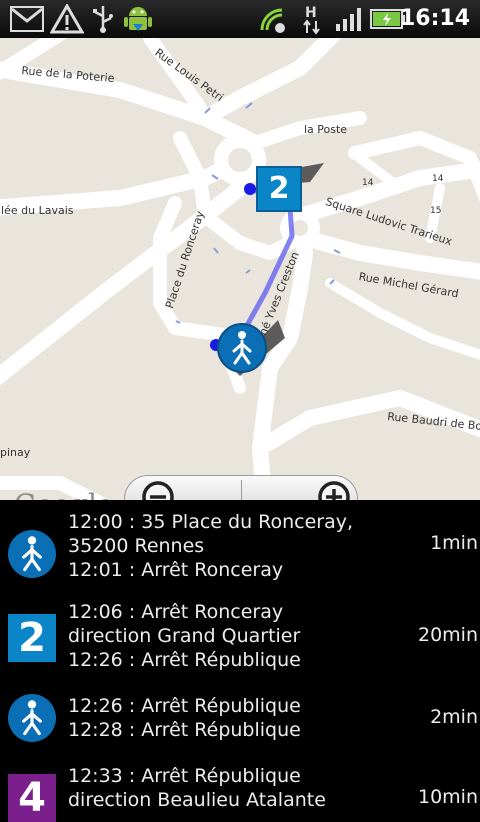 The width and height of the screenshot is (480, 822). I want to click on status-clock: 16:14, so click(434, 18).